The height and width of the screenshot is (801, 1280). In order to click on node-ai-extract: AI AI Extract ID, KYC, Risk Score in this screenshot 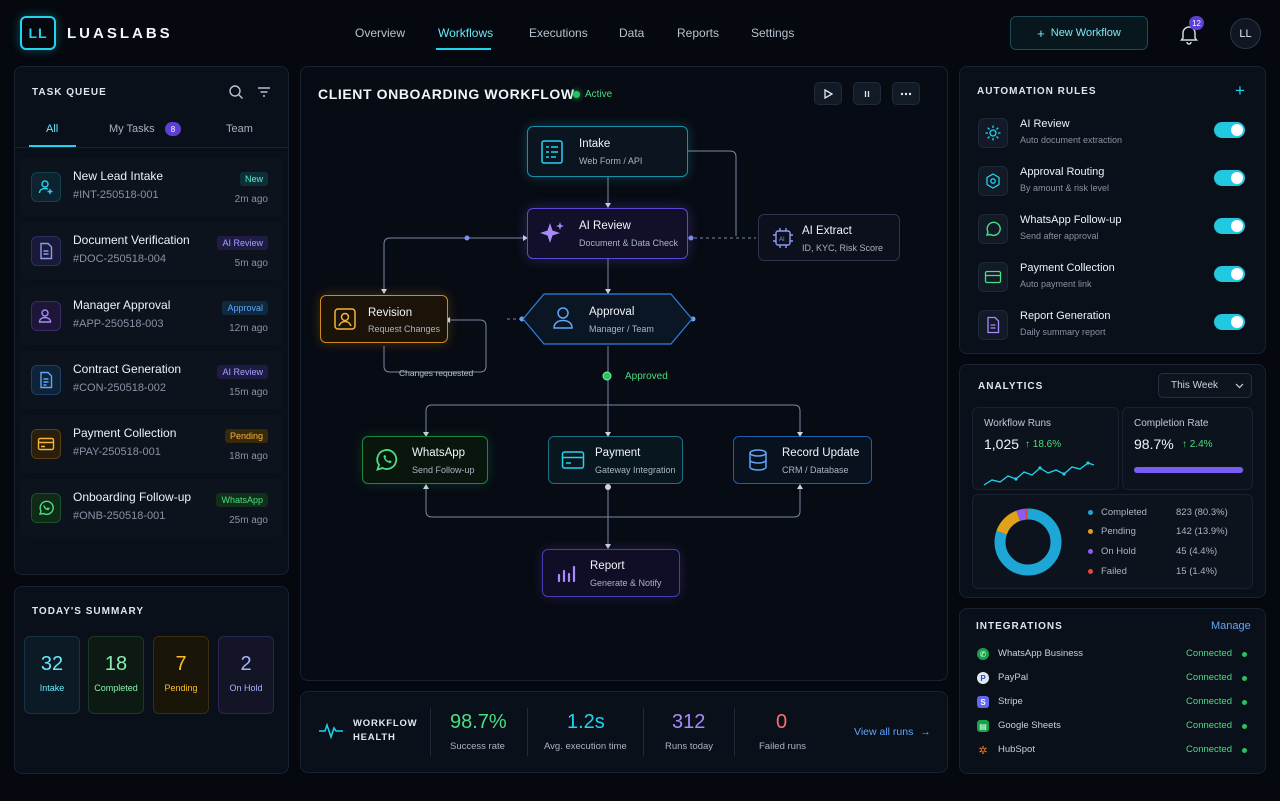, I will do `click(829, 237)`.